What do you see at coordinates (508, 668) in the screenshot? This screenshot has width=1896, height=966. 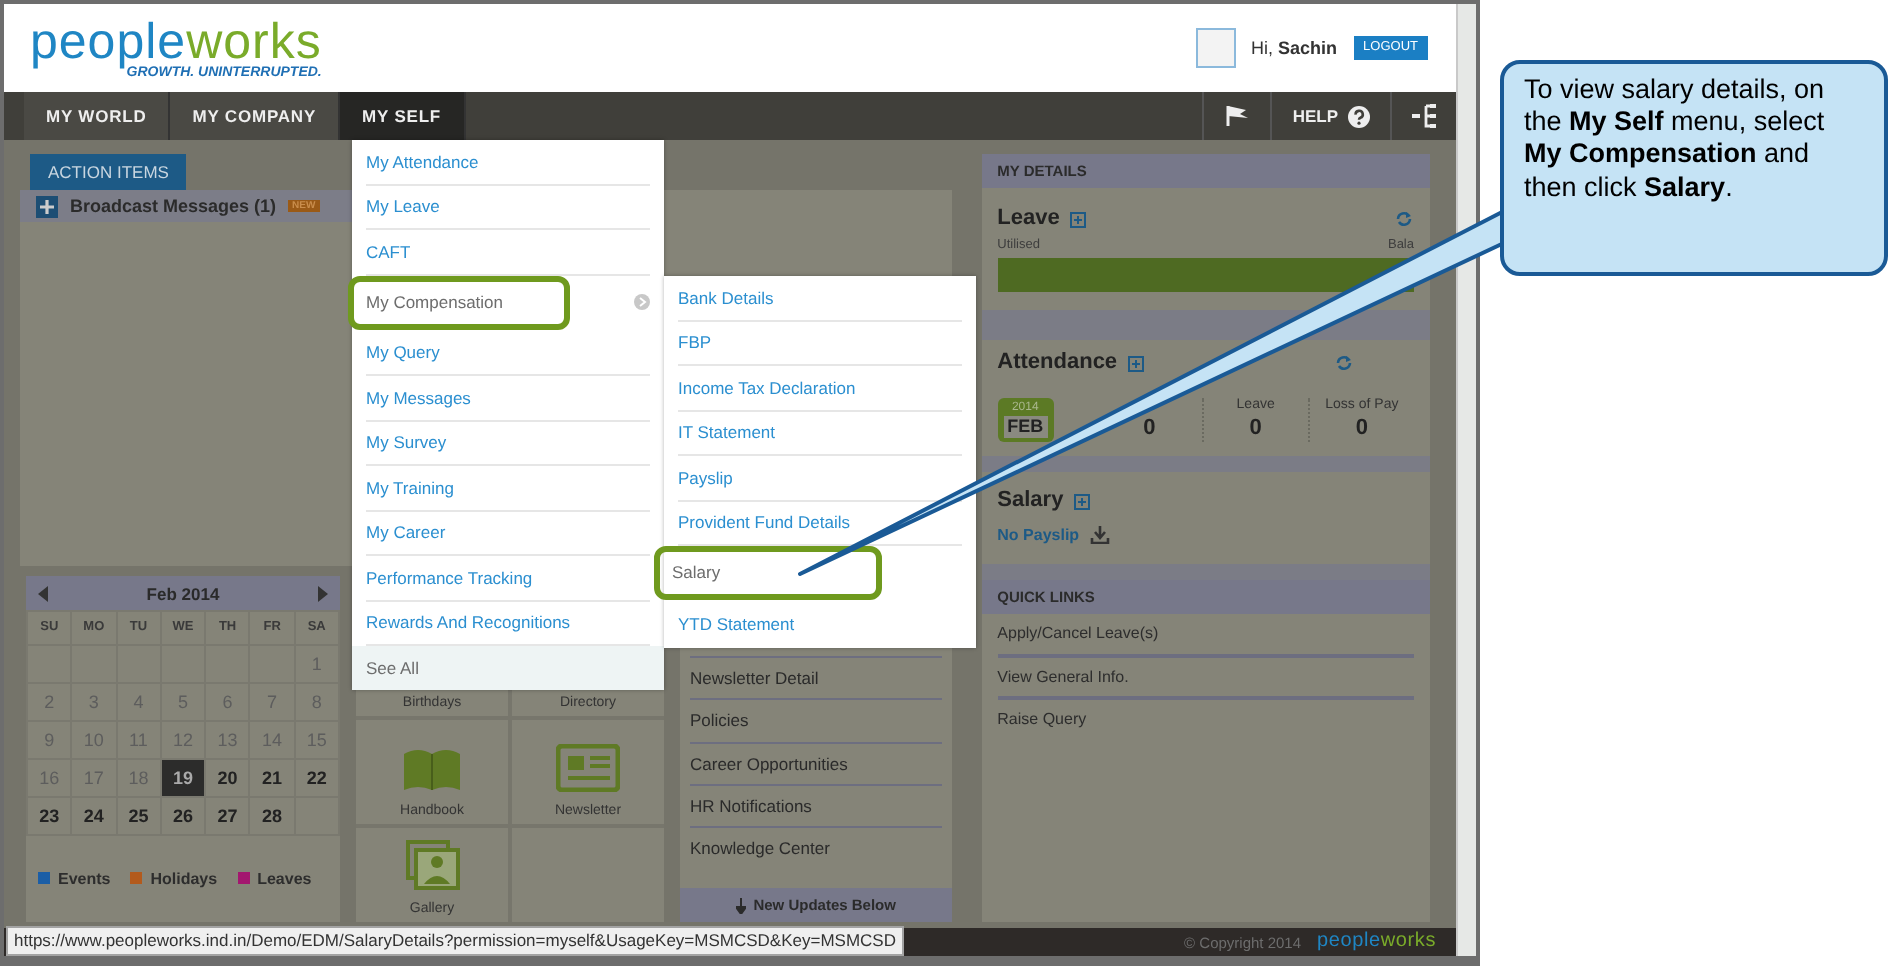 I see `see-all-link: See All` at bounding box center [508, 668].